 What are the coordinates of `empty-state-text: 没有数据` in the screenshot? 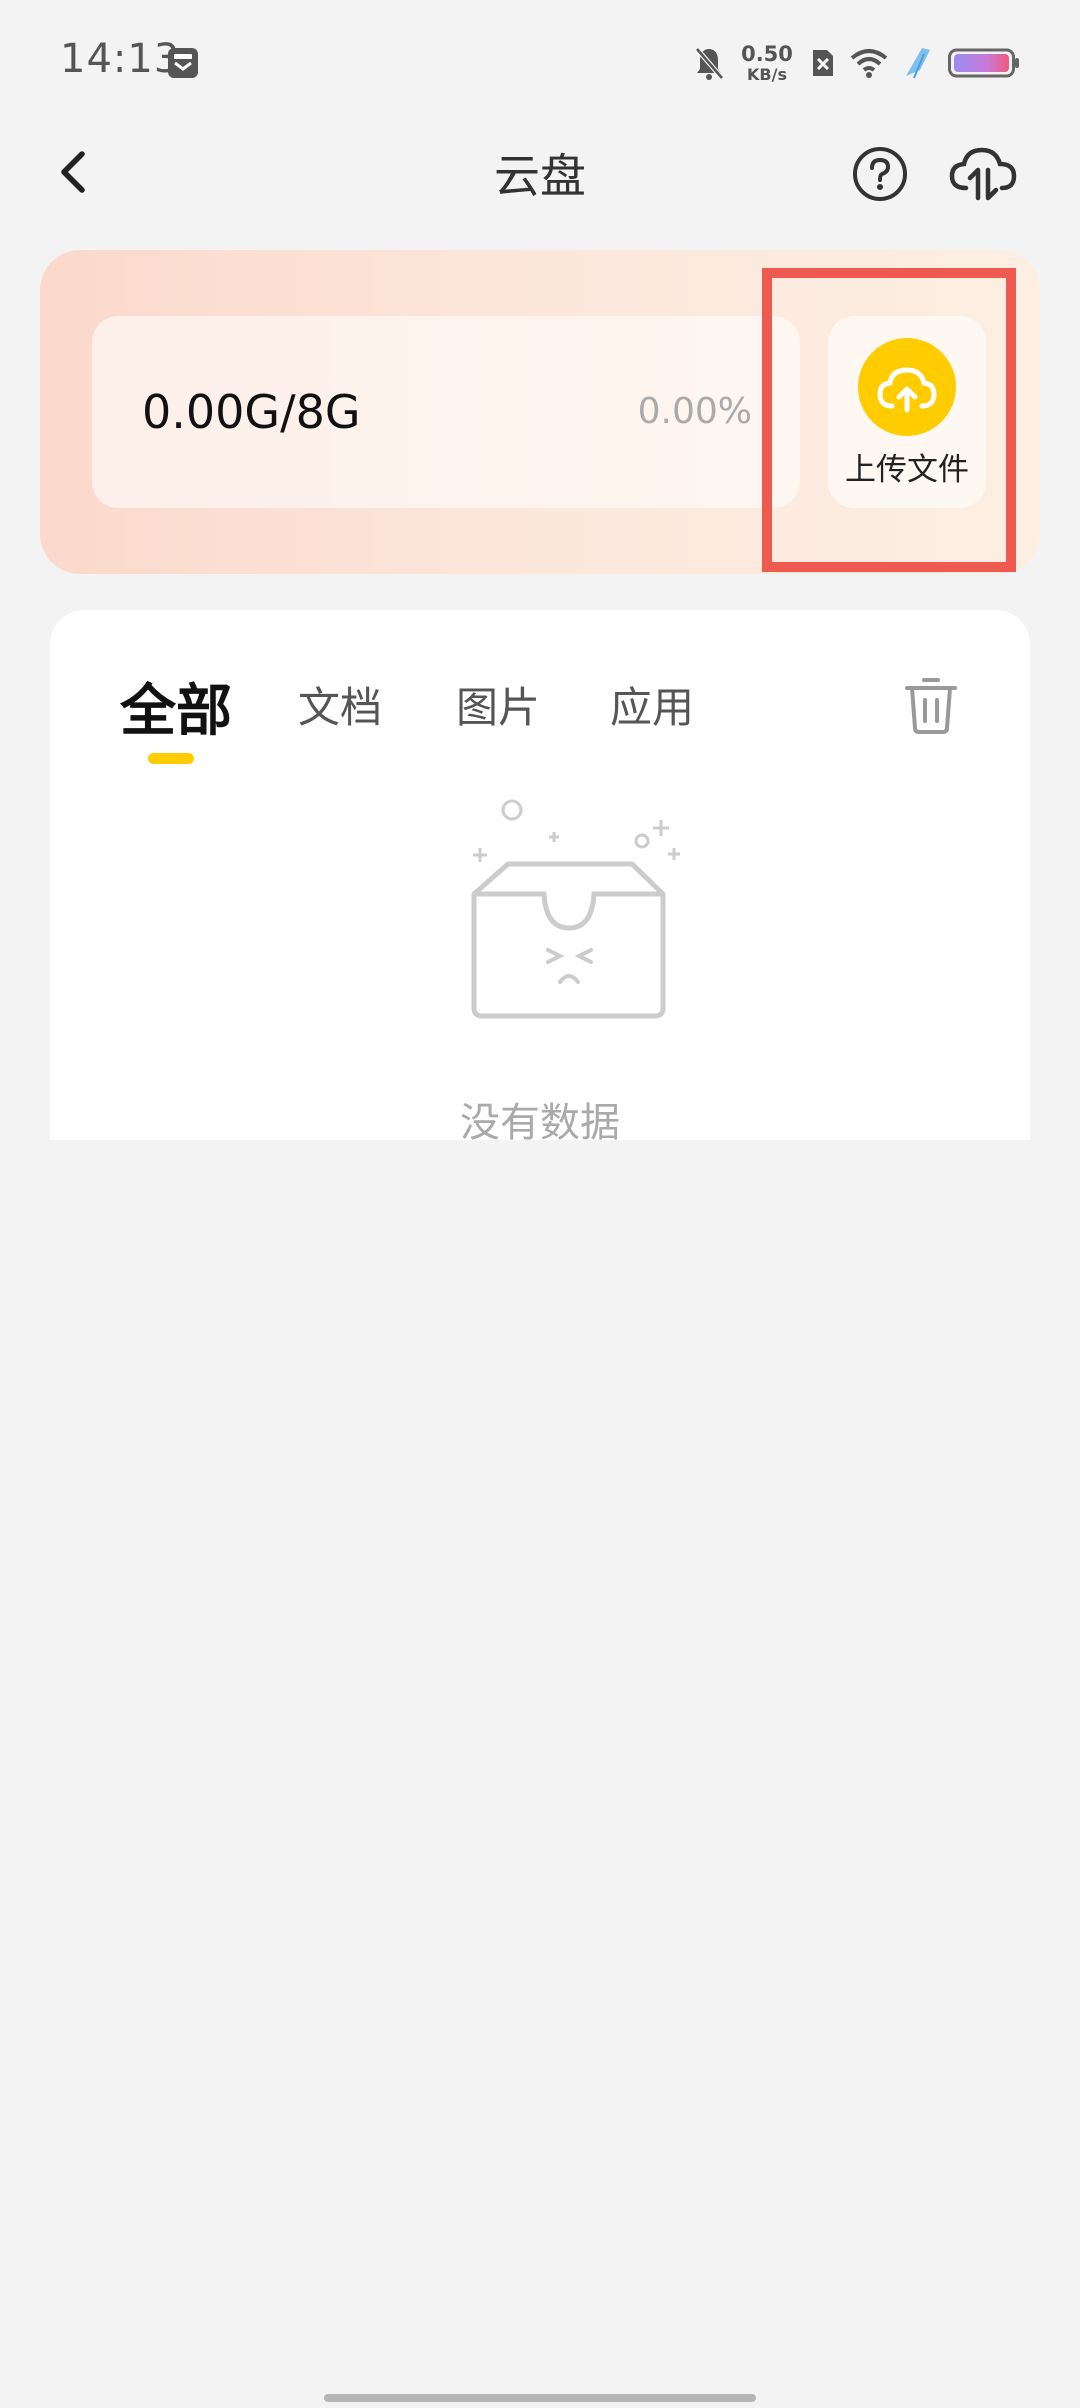 It's located at (540, 1123).